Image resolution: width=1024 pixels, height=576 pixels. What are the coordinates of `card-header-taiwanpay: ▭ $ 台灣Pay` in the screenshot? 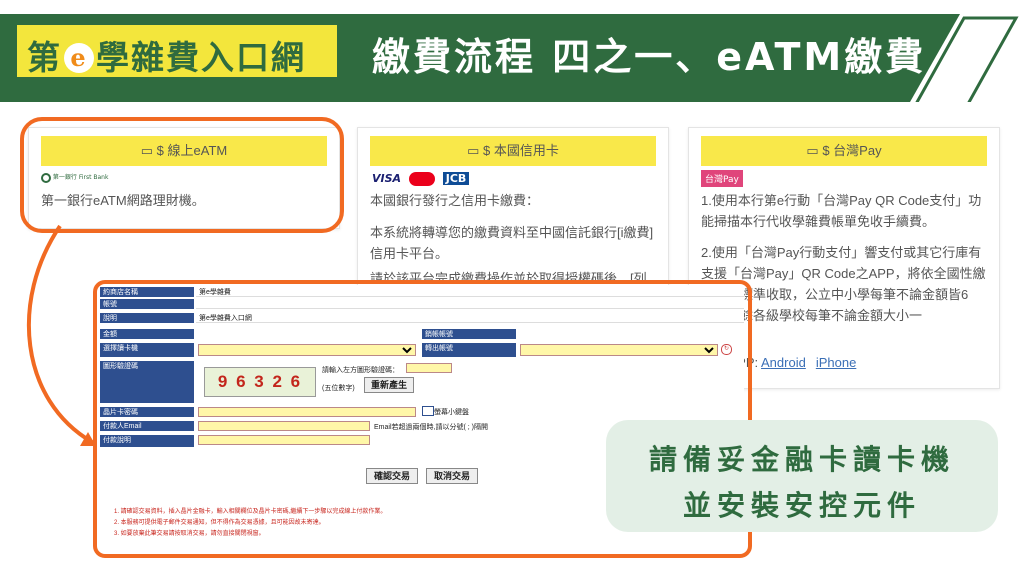 It's located at (844, 151).